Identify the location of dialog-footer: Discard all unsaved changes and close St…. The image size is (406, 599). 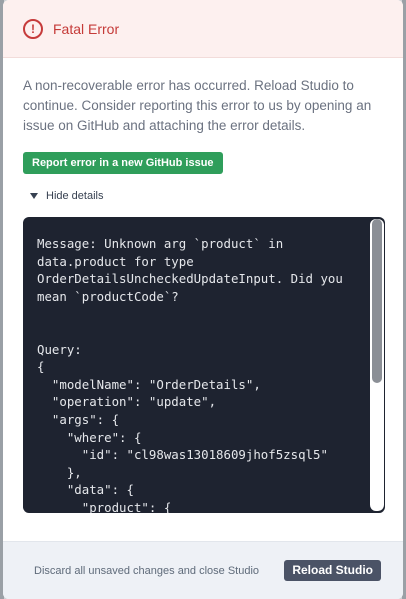
(203, 570).